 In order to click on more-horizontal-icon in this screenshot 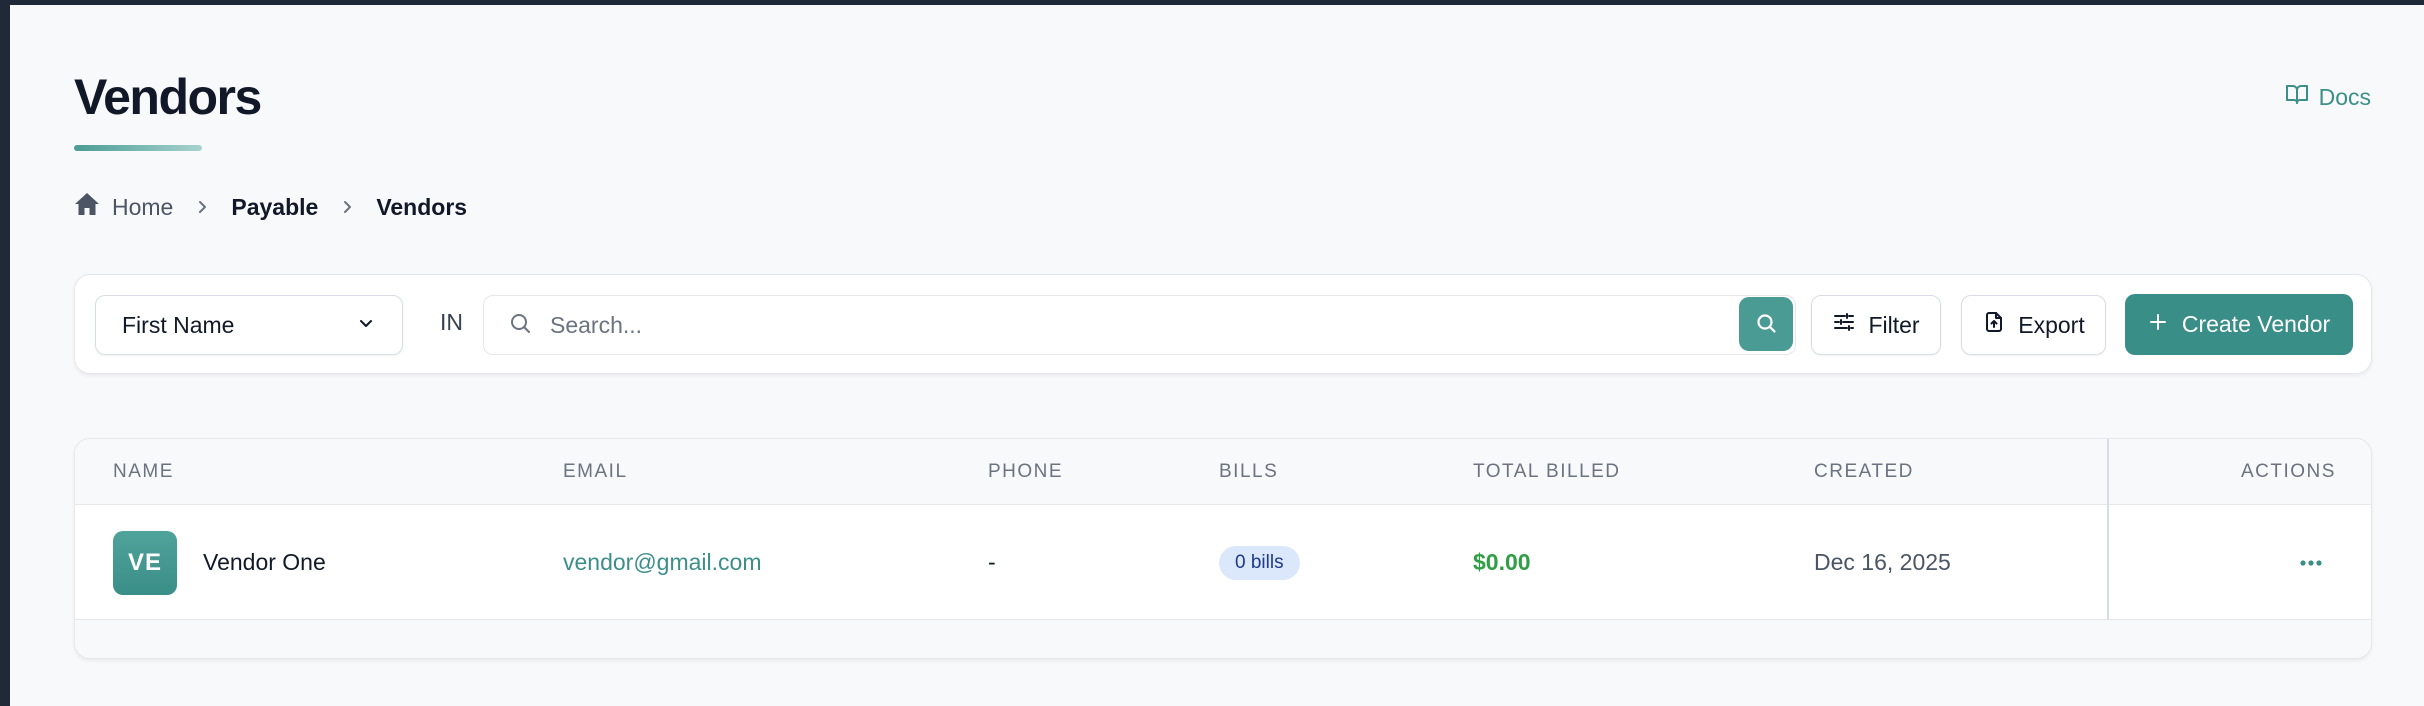, I will do `click(2311, 563)`.